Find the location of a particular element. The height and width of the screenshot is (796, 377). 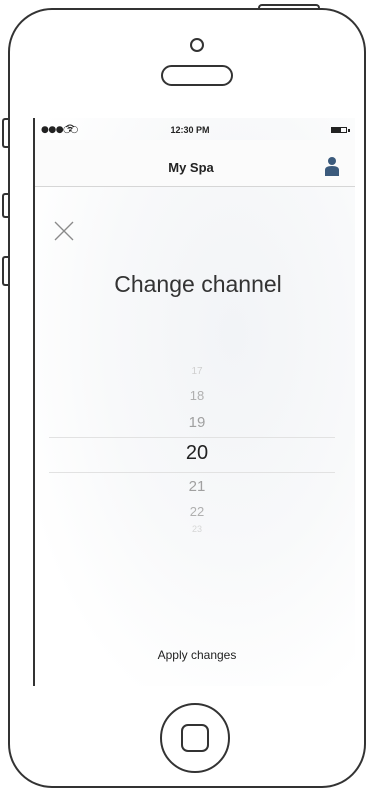

modal-title: Change channel is located at coordinates (198, 284).